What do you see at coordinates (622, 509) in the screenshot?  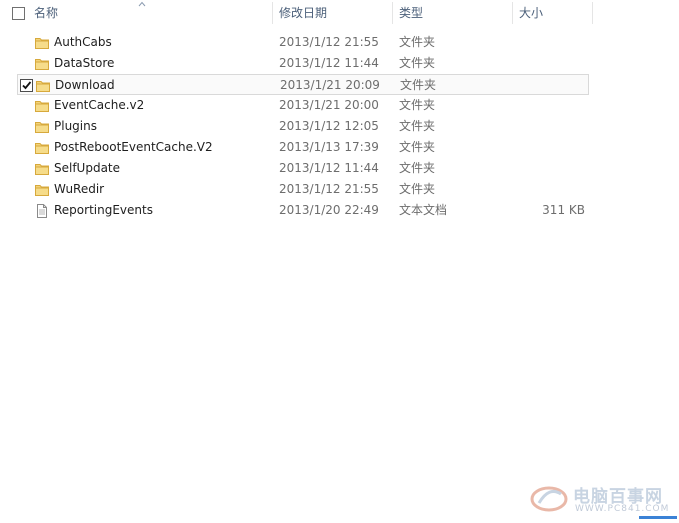 I see `watermark-url: WWW.PC841.COM` at bounding box center [622, 509].